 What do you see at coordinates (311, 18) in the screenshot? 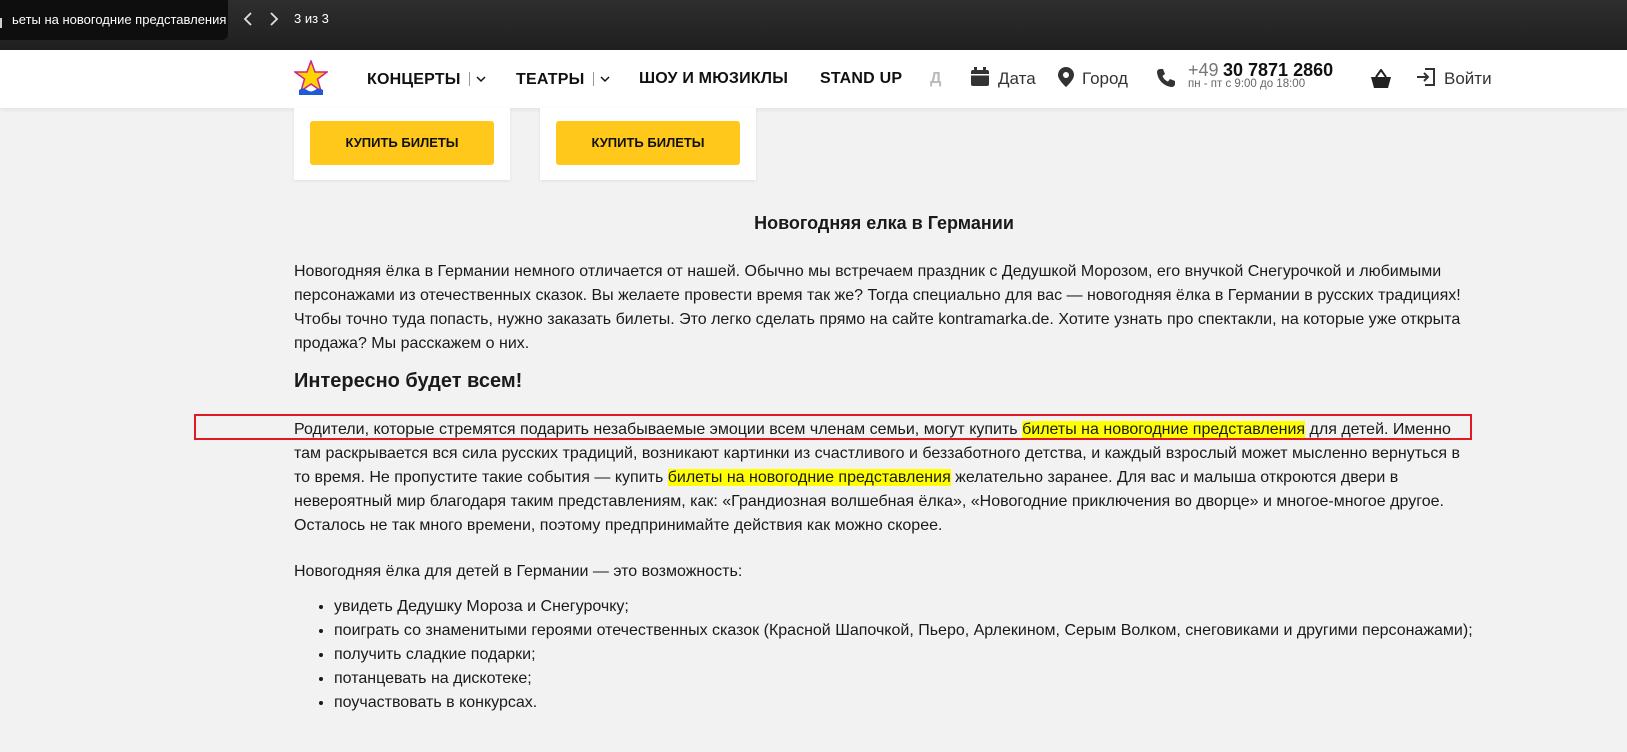
I see `find-match-count: 3 из 3` at bounding box center [311, 18].